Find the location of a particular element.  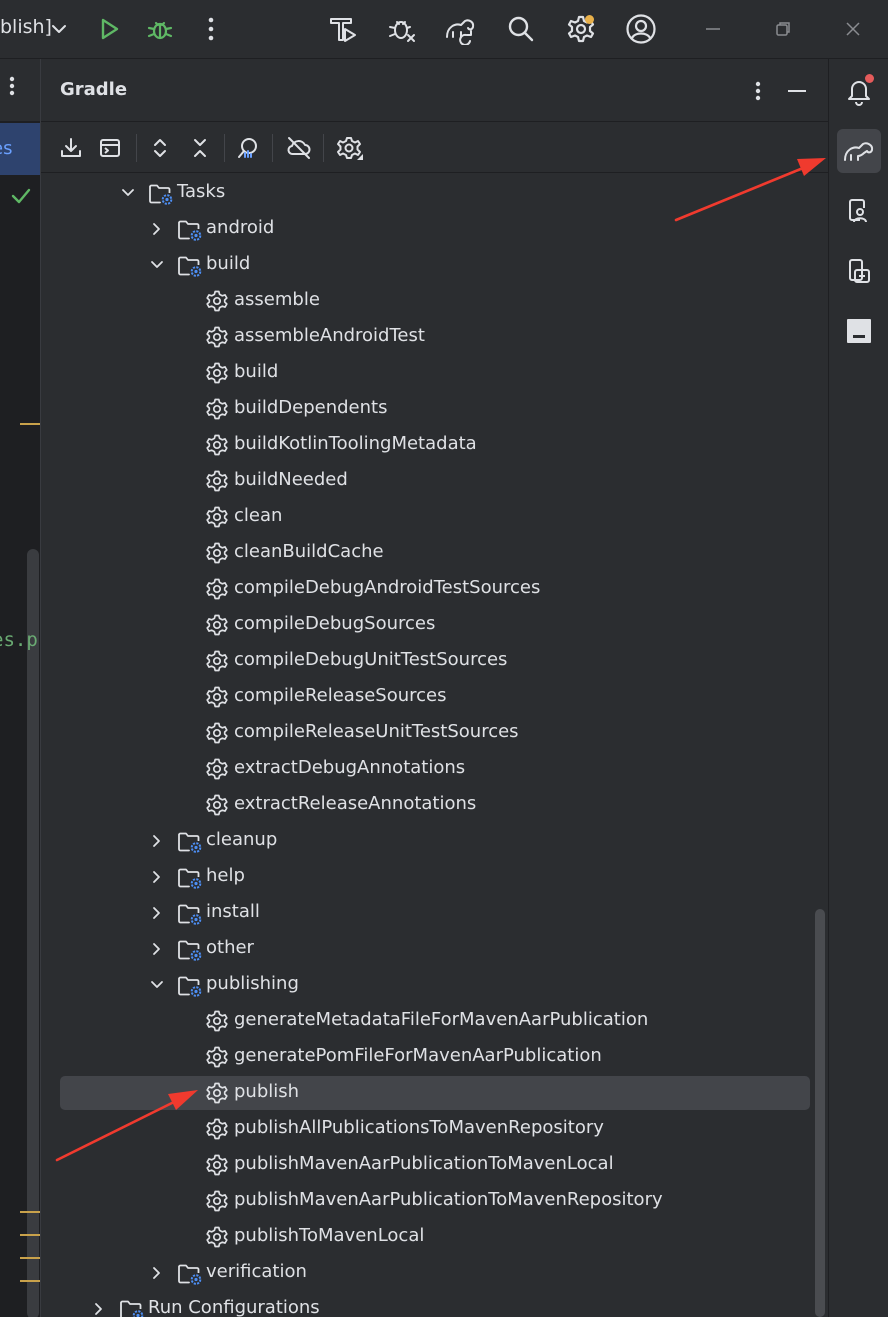

close-icon is located at coordinates (853, 29).